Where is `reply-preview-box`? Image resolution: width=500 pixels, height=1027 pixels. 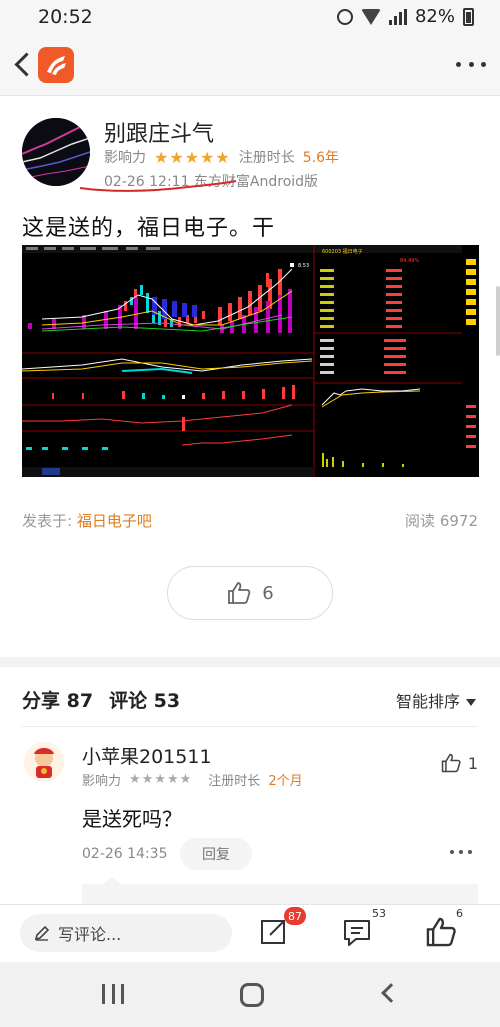
reply-preview-box is located at coordinates (280, 890).